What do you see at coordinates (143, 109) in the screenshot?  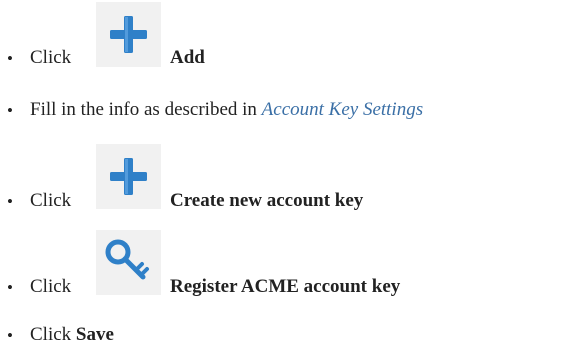 I see `step-prefix: Fill in the info as described in` at bounding box center [143, 109].